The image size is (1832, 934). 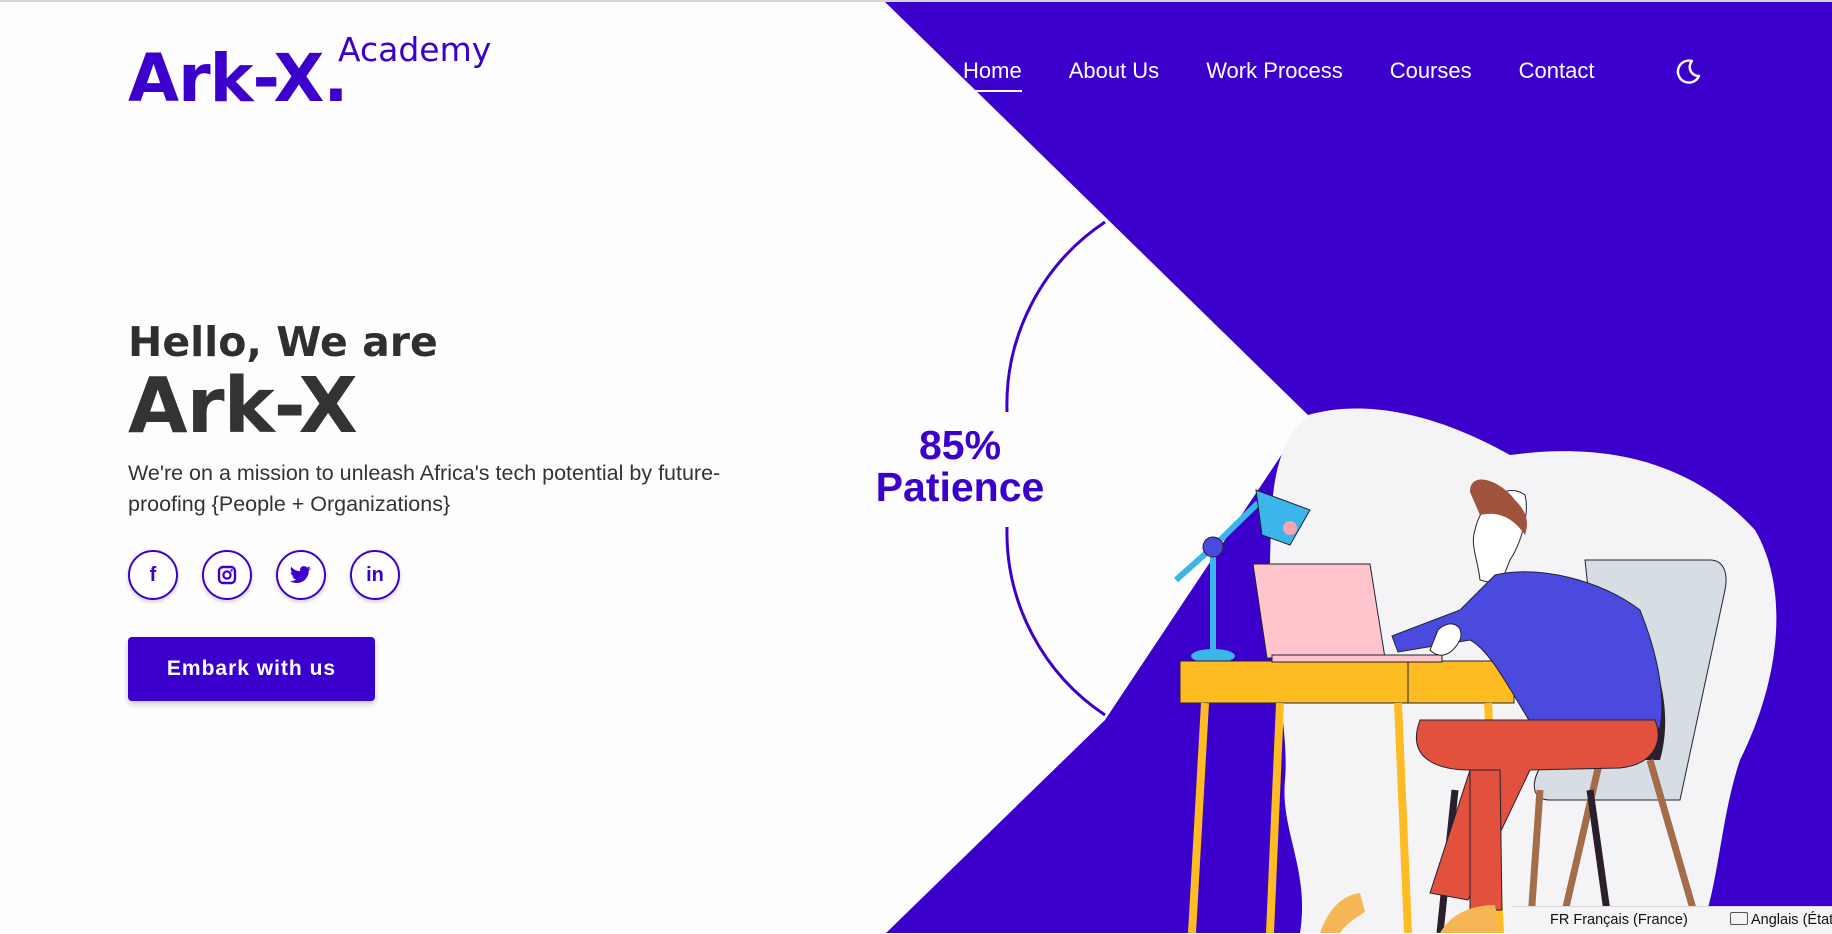 What do you see at coordinates (415, 49) in the screenshot?
I see `logo-subtitle: Academy` at bounding box center [415, 49].